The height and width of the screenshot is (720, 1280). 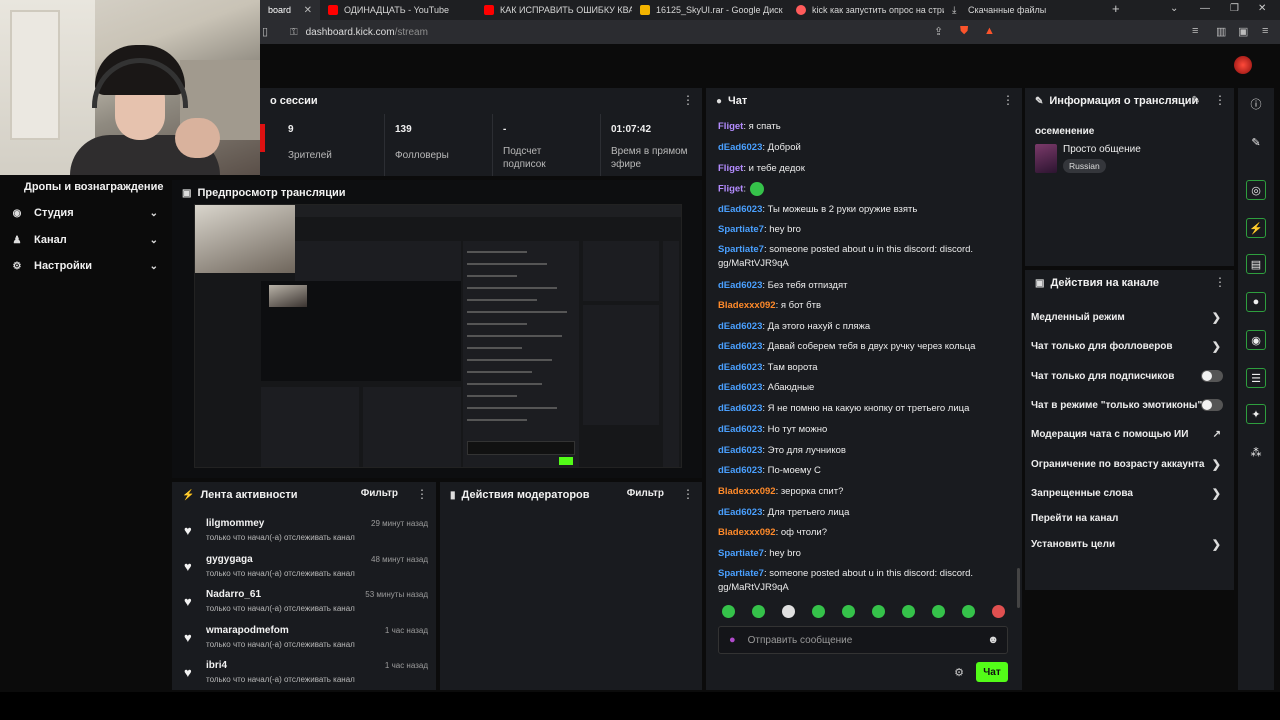 What do you see at coordinates (1129, 544) in the screenshot?
I see `action-set-goals: Установить цели ❯` at bounding box center [1129, 544].